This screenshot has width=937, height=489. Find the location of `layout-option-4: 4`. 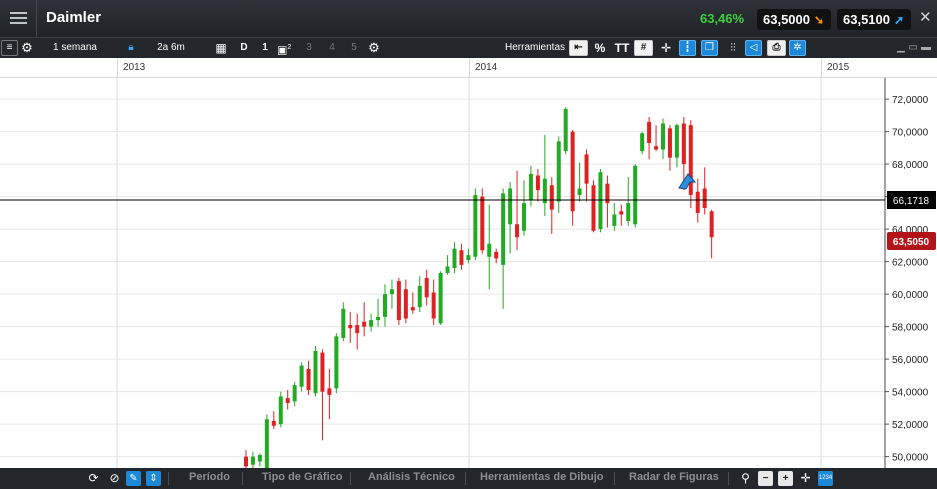

layout-option-4: 4 is located at coordinates (332, 48).